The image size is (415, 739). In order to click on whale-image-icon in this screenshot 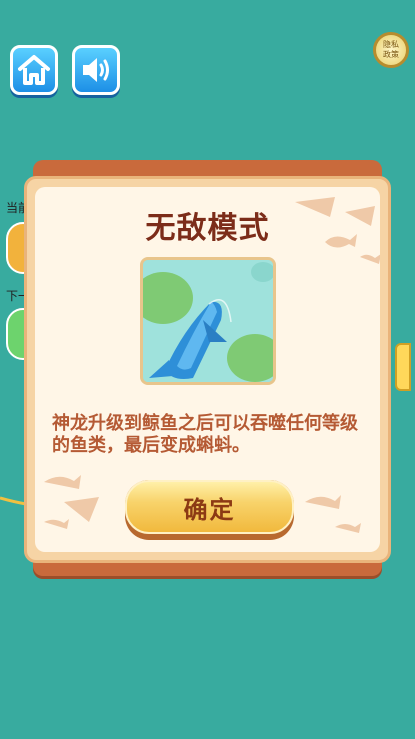, I will do `click(208, 321)`.